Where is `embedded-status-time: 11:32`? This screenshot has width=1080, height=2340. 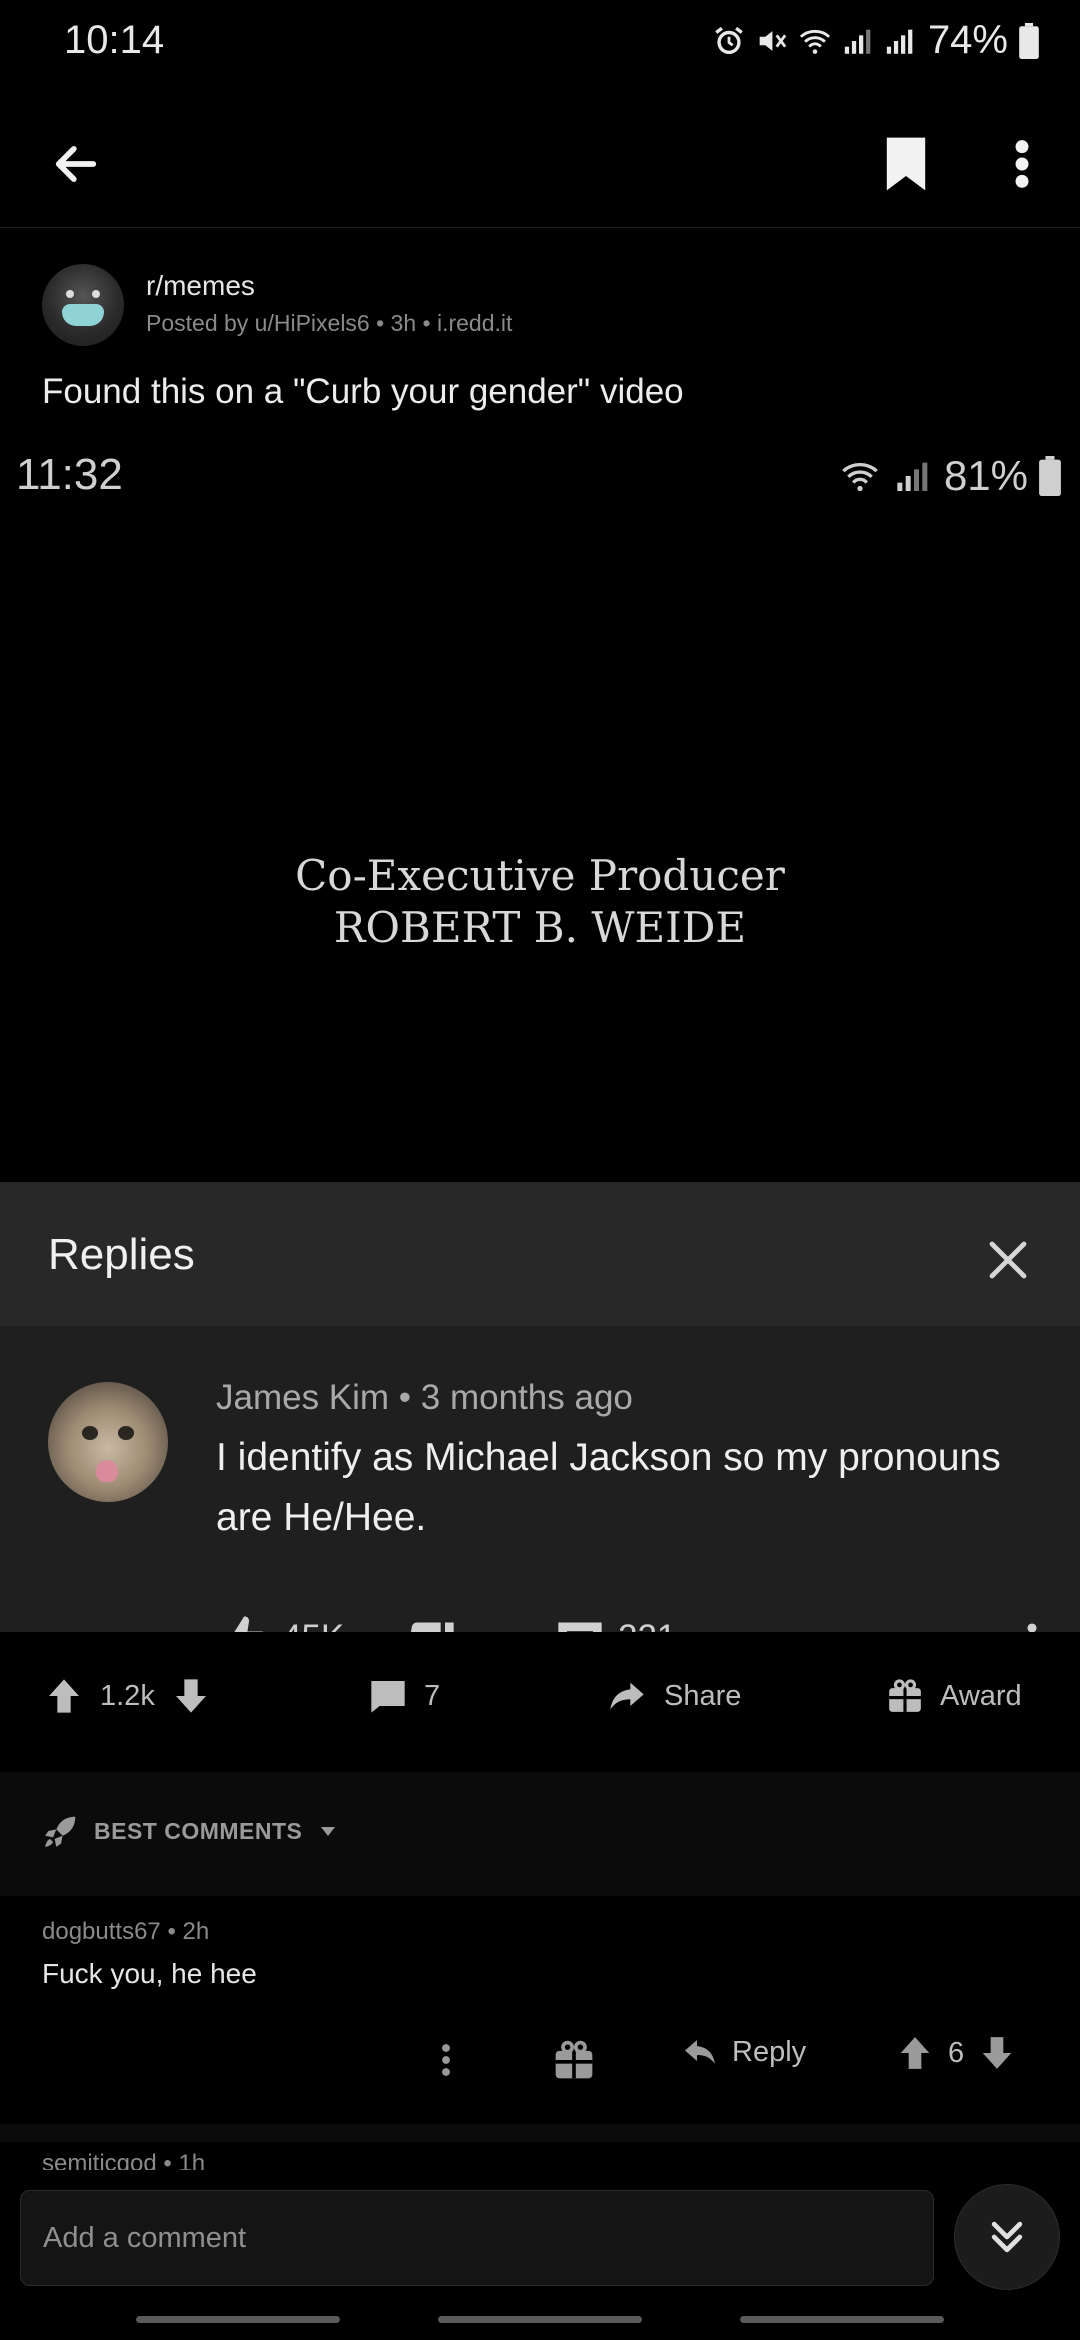
embedded-status-time: 11:32 is located at coordinates (69, 474).